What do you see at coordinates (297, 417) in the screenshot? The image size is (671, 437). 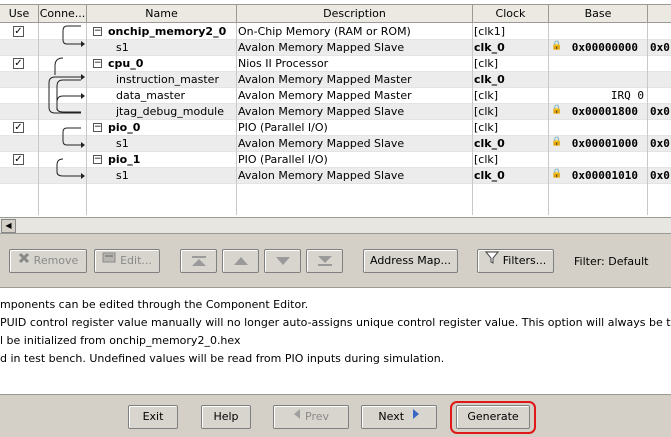 I see `arrow-left-icon` at bounding box center [297, 417].